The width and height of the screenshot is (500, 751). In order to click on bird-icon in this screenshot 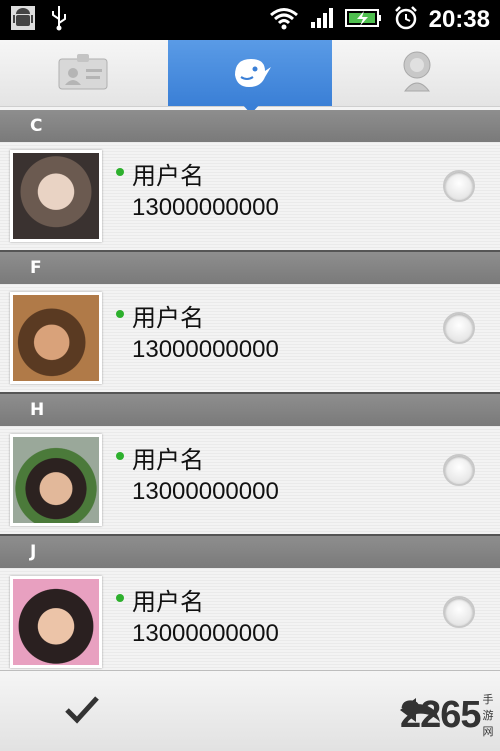, I will do `click(250, 73)`.